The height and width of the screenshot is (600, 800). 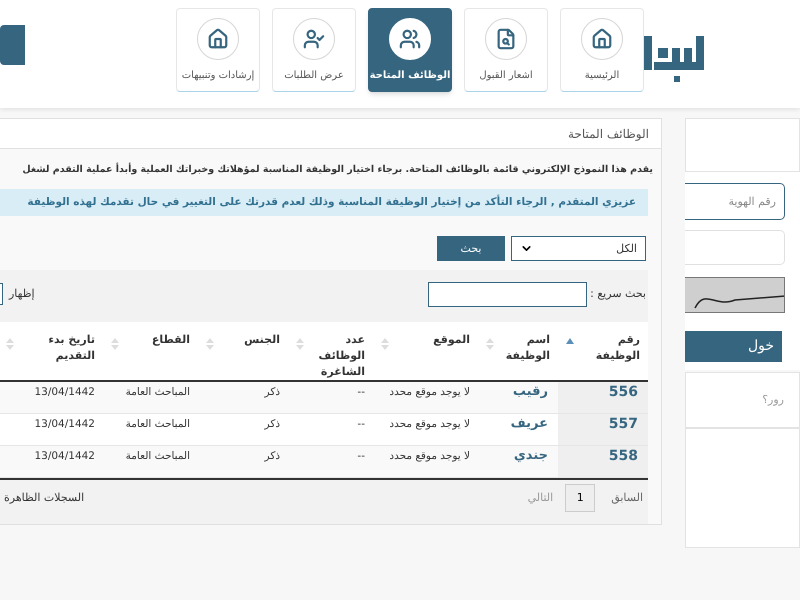 I want to click on nav-tile: إرشادات وتنبيهات, so click(x=218, y=50).